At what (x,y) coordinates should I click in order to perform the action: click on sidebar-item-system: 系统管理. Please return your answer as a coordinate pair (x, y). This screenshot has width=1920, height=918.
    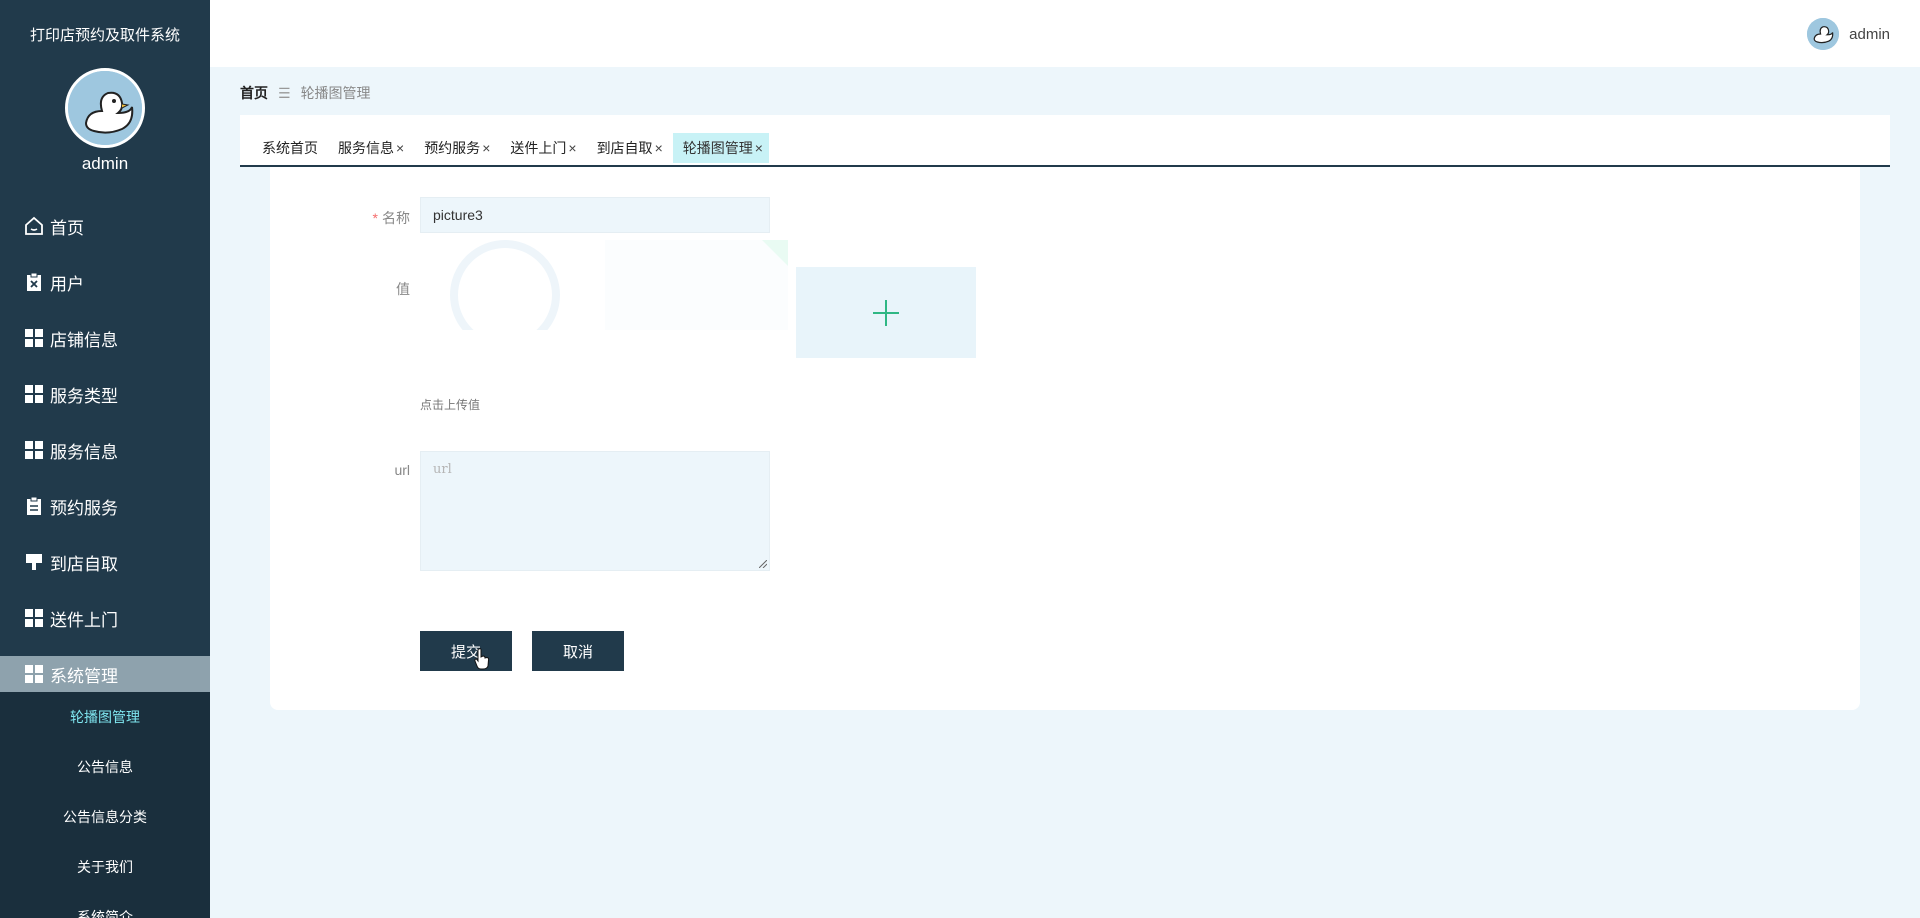
    Looking at the image, I should click on (105, 674).